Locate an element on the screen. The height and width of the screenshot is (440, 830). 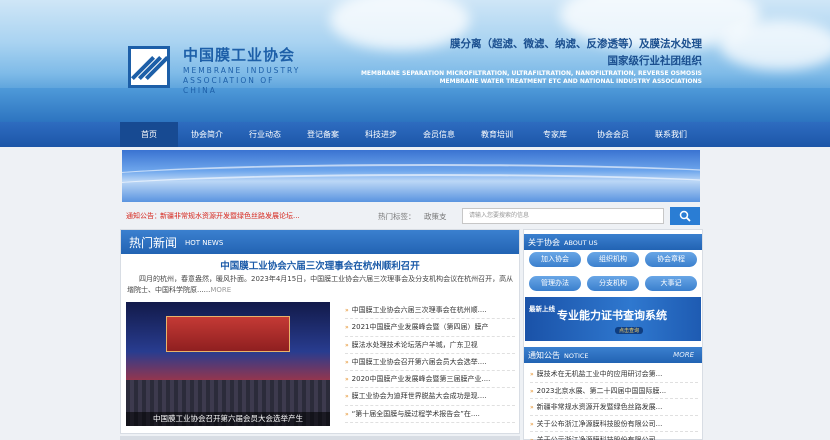
about-header: 关于协会 ABOUT US is located at coordinates (613, 242).